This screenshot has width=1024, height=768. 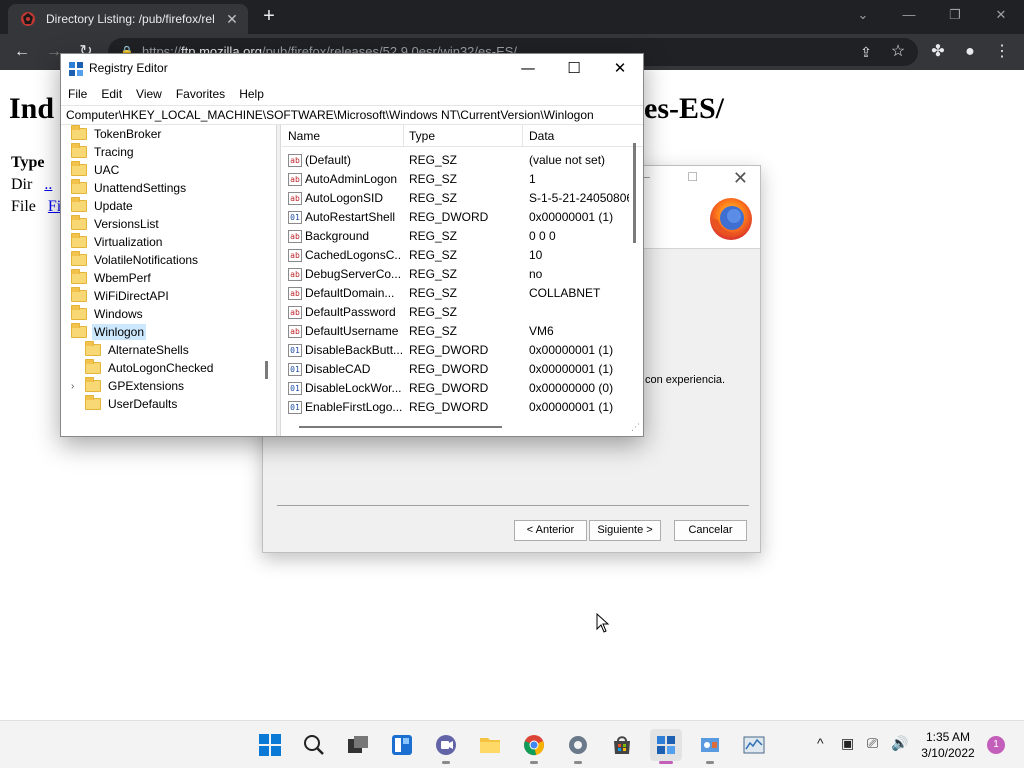 I want to click on vm-tools-icon: ▣, so click(x=847, y=743).